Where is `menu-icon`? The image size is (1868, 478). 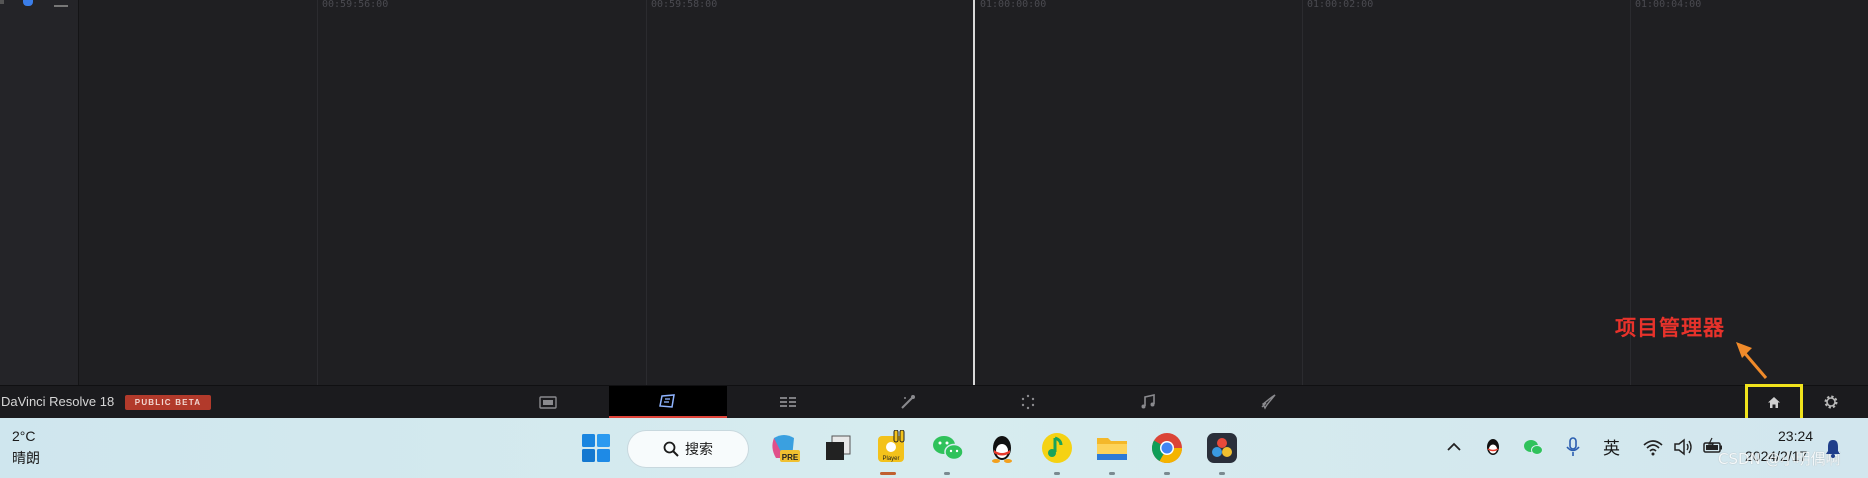
menu-icon is located at coordinates (61, 3).